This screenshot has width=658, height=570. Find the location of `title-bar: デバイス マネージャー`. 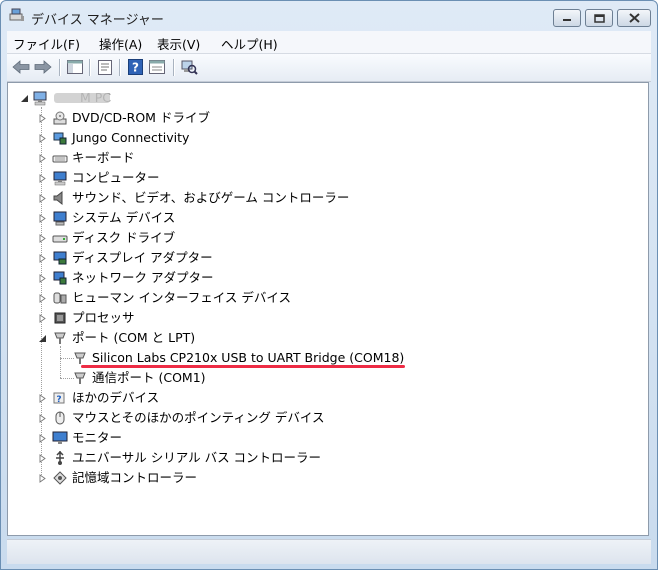

title-bar: デバイス マネージャー is located at coordinates (329, 16).